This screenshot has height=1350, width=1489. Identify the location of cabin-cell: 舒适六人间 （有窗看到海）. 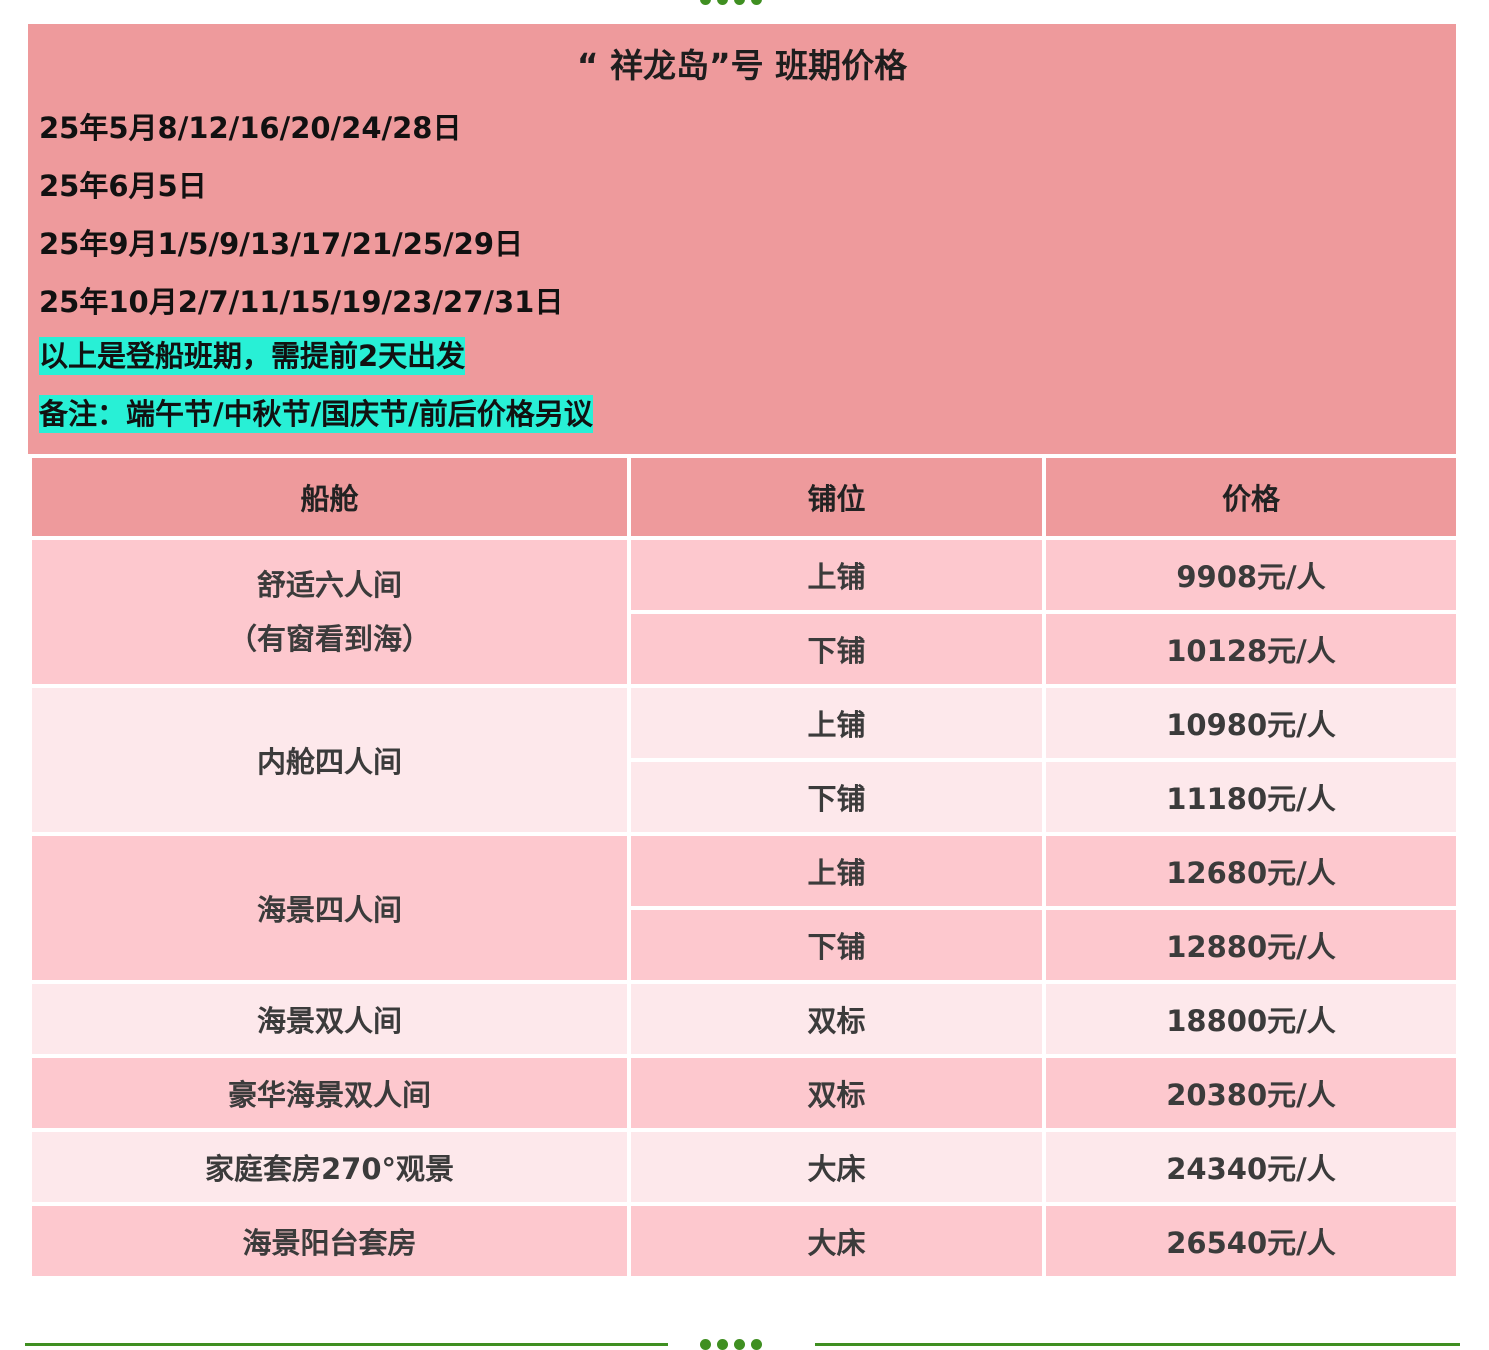
(329, 612).